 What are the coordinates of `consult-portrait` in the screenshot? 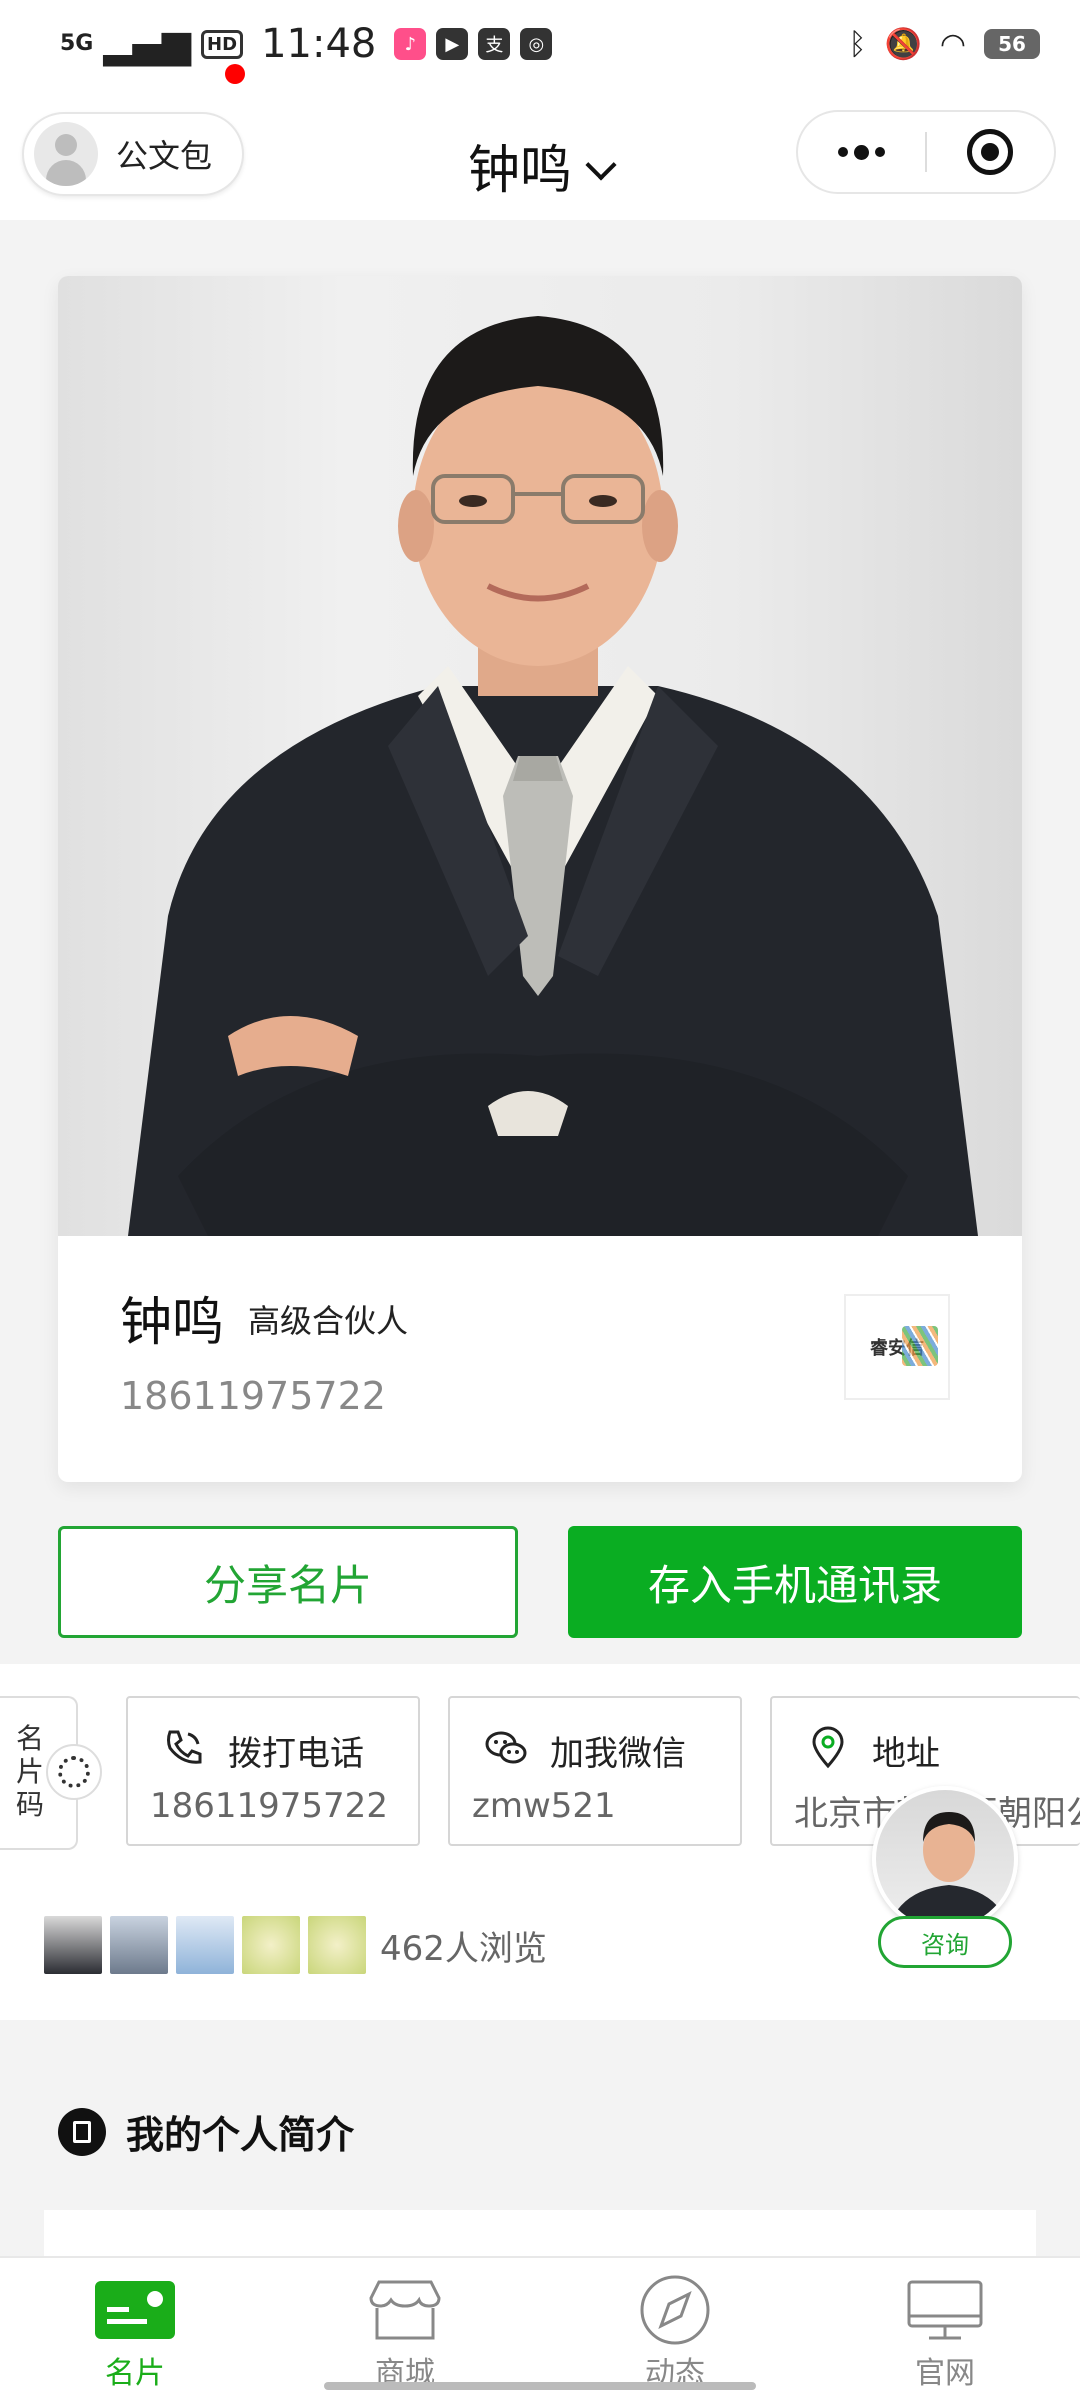 It's located at (949, 1870).